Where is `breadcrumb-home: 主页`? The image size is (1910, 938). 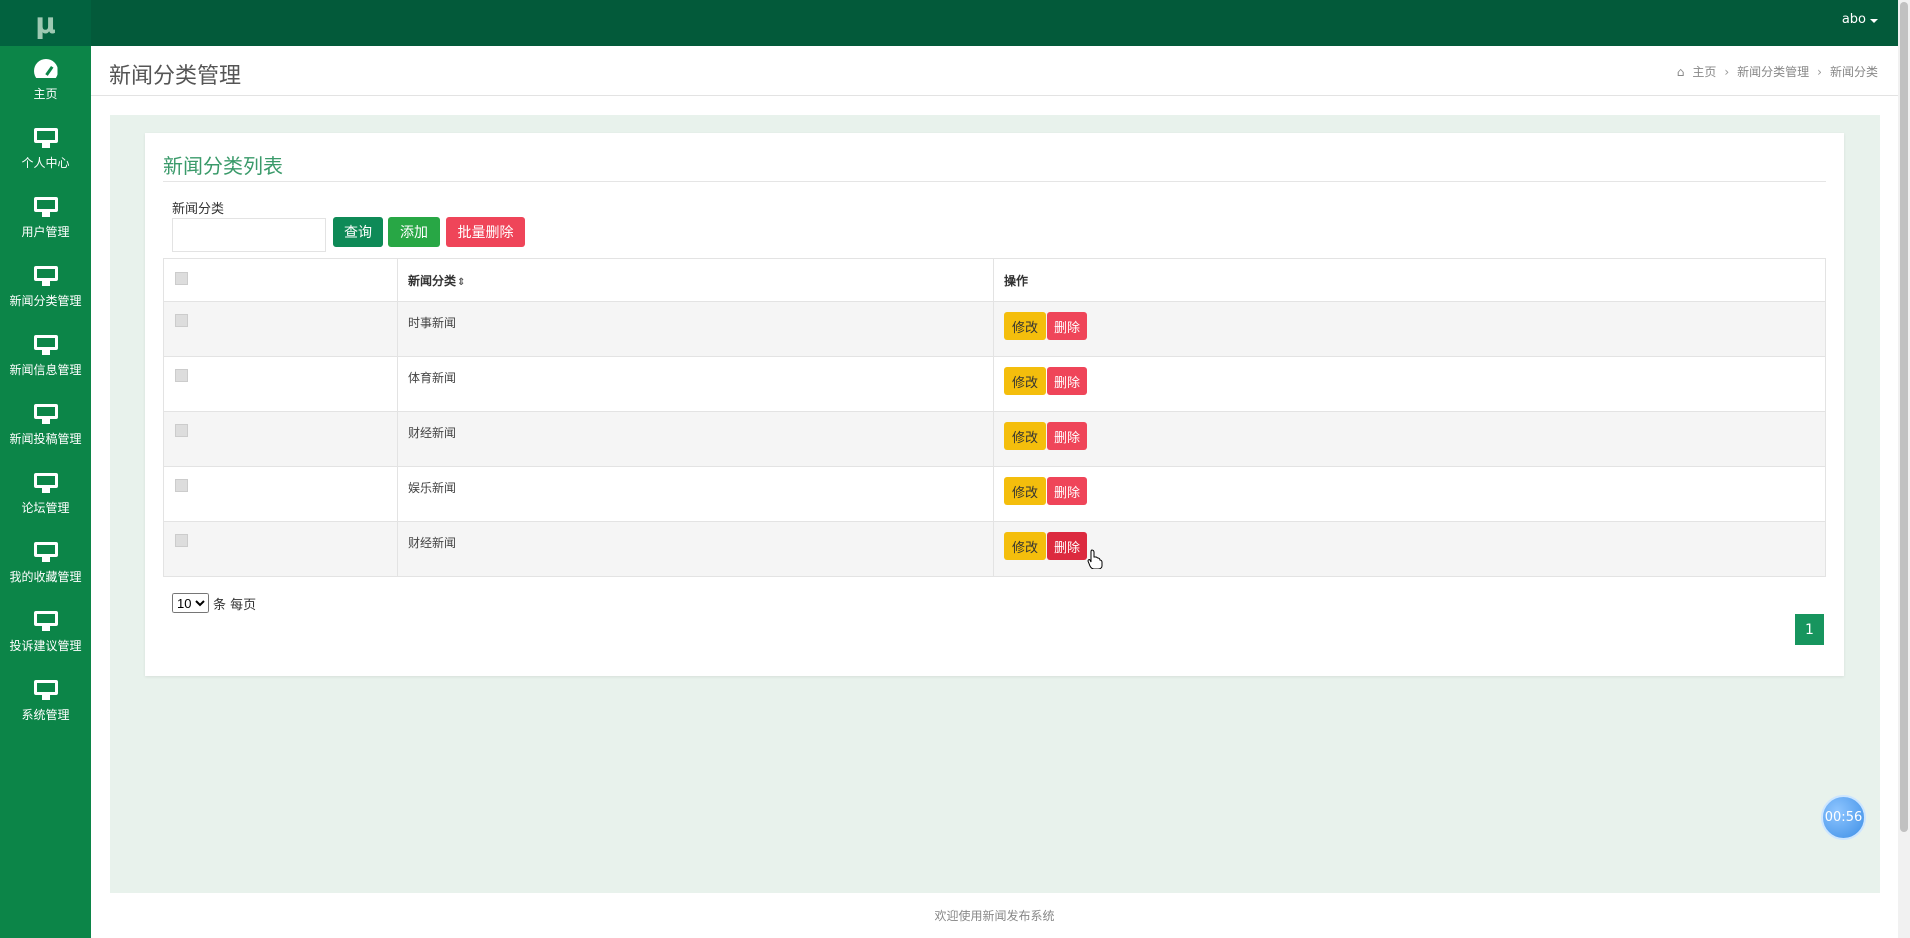
breadcrumb-home: 主页 is located at coordinates (1704, 71).